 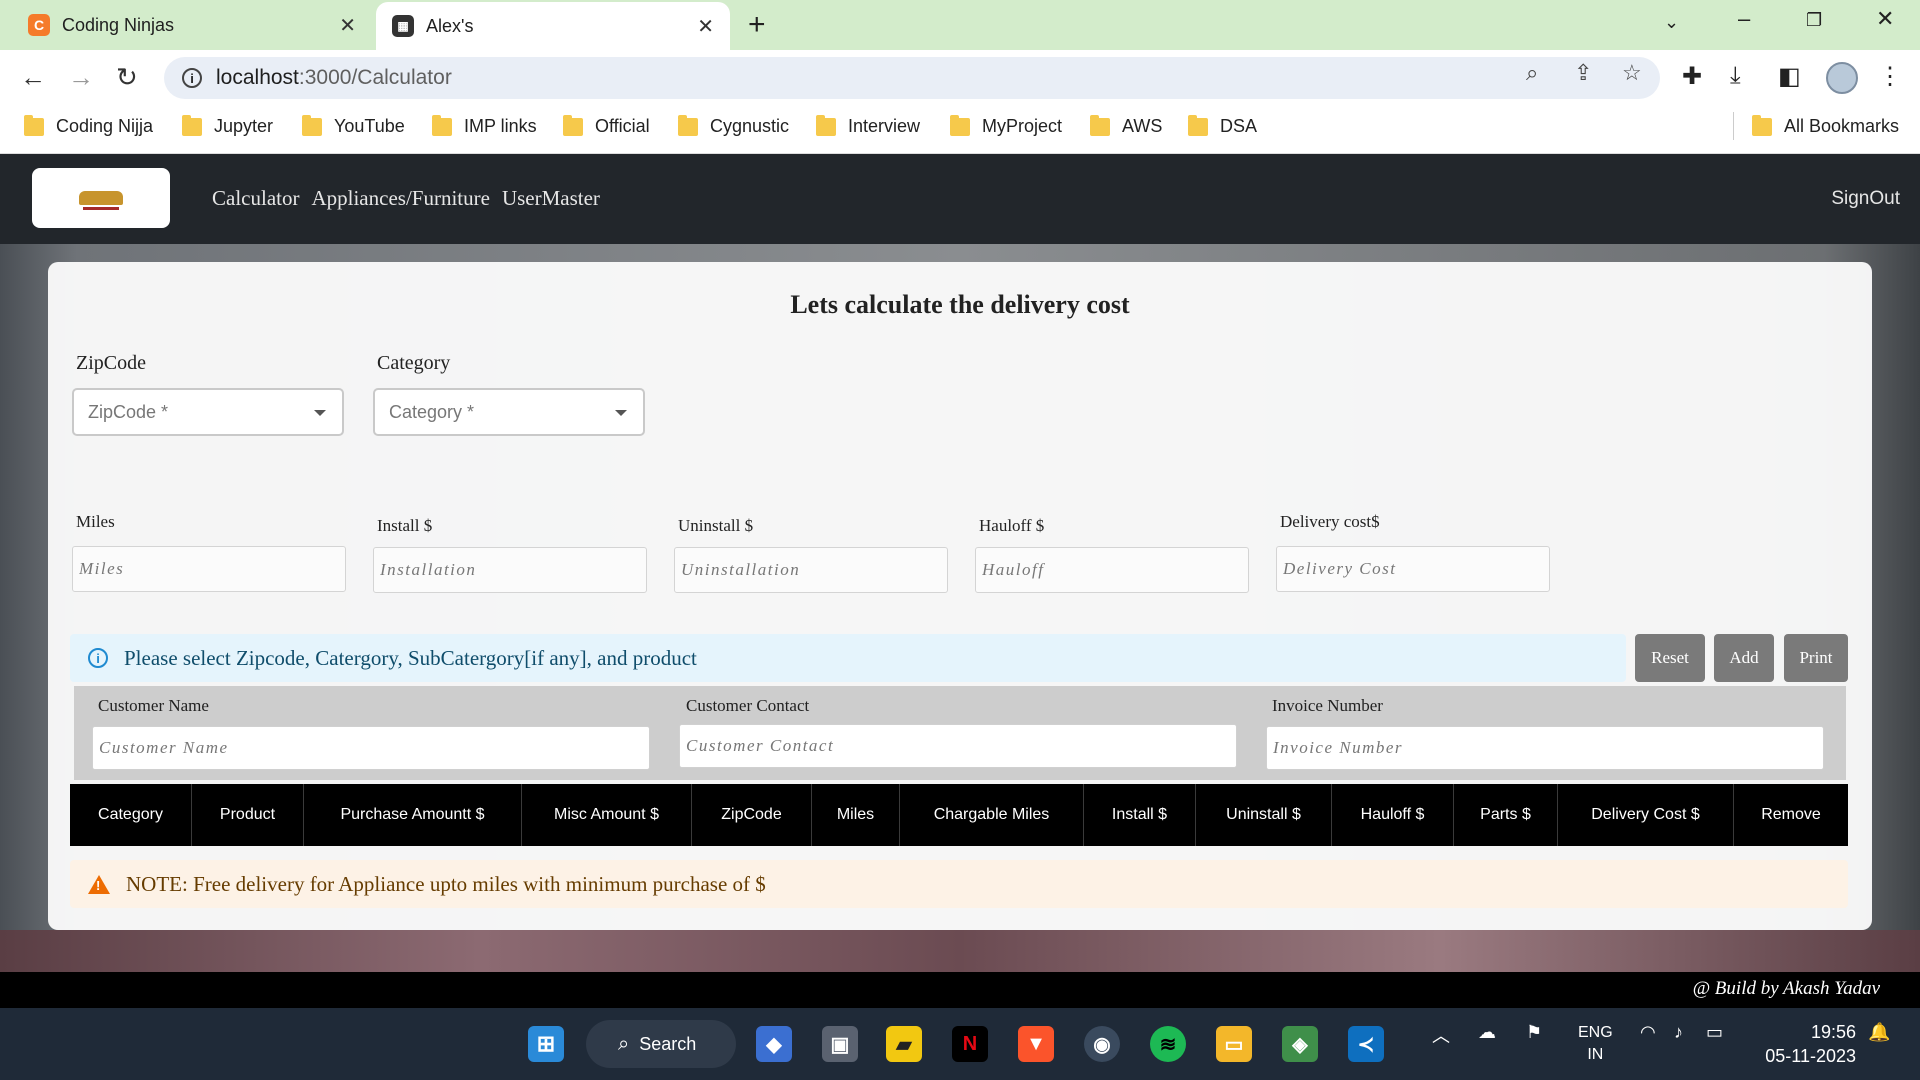 I want to click on bookmark-item: Cygnustic, so click(x=733, y=125).